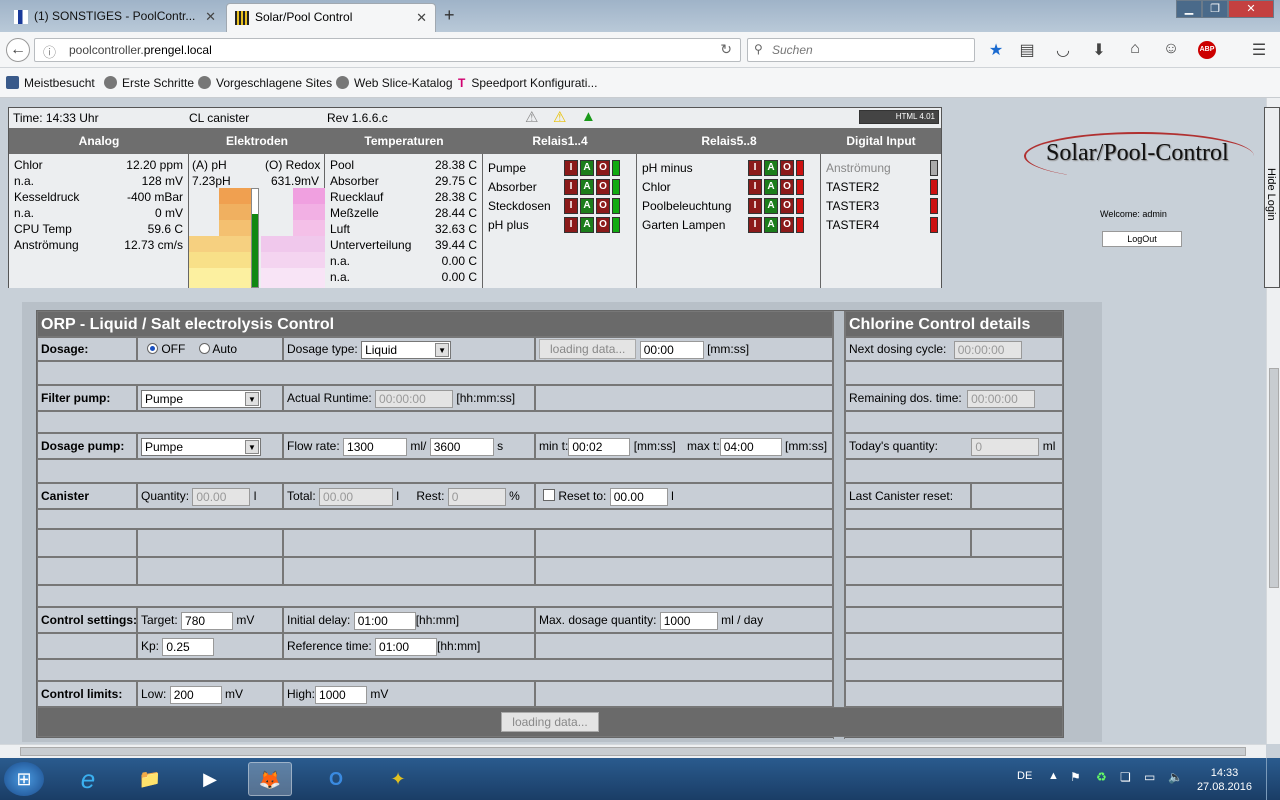  Describe the element at coordinates (50, 83) in the screenshot. I see `bookmark-meistbesucht: Meistbesucht` at that location.